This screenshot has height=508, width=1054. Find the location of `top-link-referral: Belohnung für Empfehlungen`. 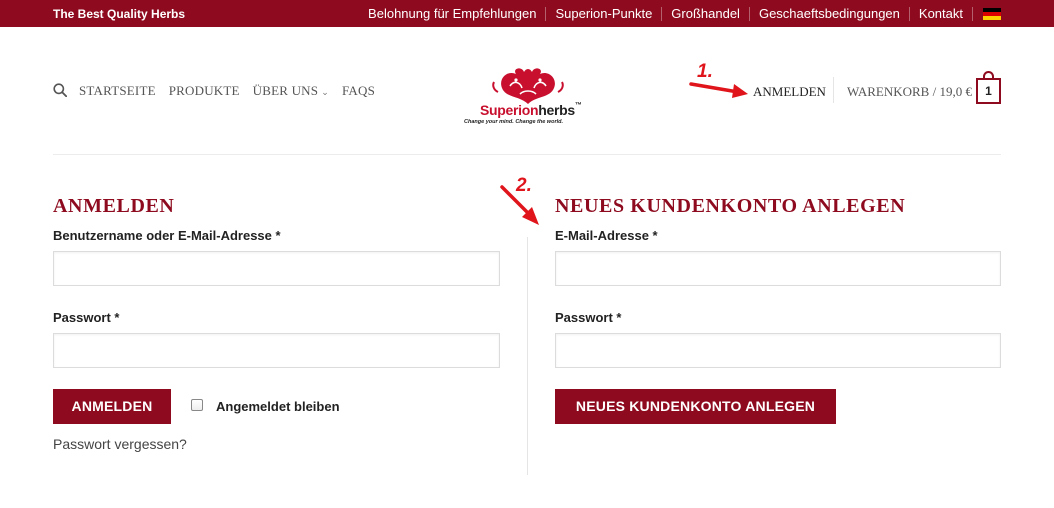

top-link-referral: Belohnung für Empfehlungen is located at coordinates (452, 13).